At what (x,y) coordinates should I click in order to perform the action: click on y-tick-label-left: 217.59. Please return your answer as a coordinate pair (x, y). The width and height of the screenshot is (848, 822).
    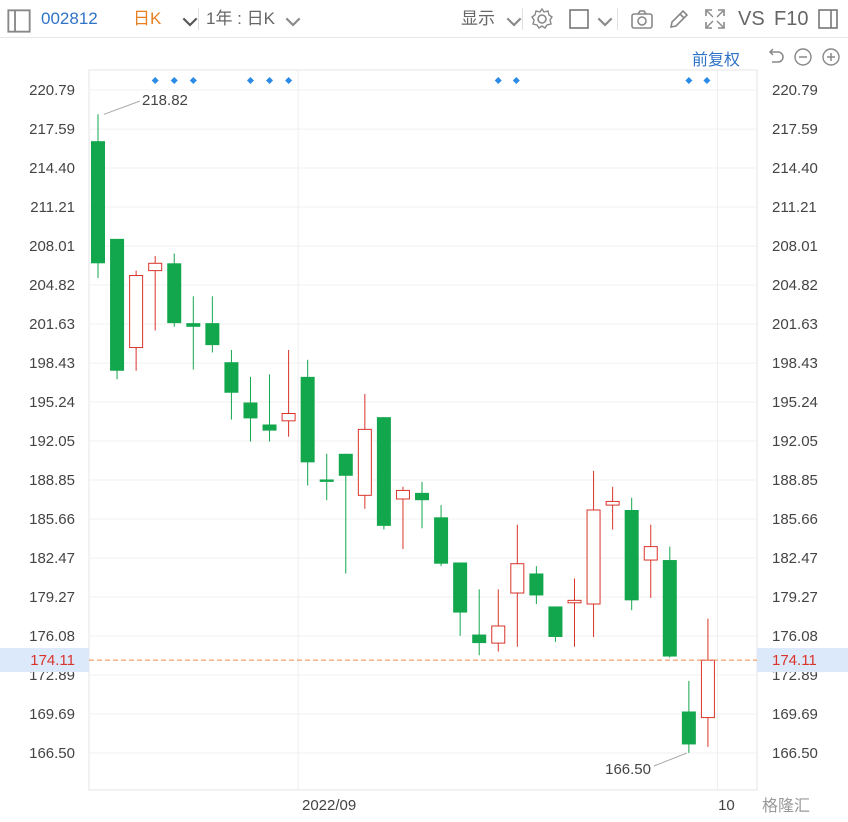
    Looking at the image, I should click on (52, 129).